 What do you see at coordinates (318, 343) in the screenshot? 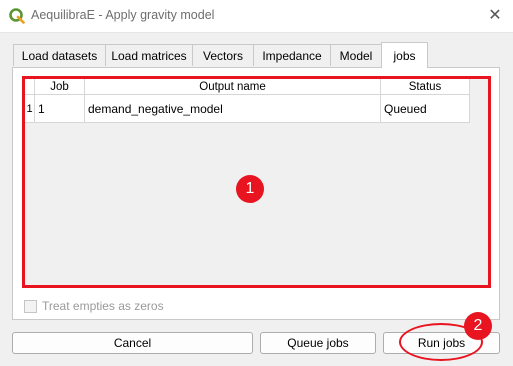
I see `queue-jobs-button: Queue jobs` at bounding box center [318, 343].